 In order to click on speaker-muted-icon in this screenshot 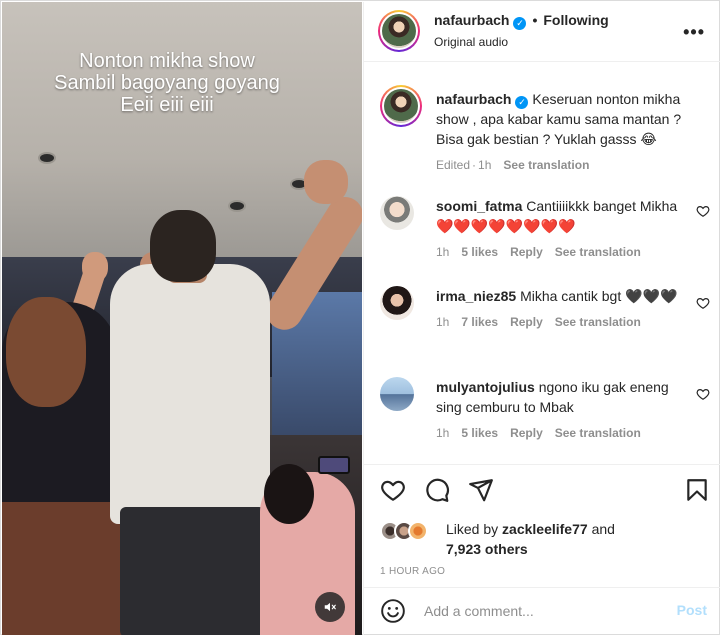, I will do `click(330, 607)`.